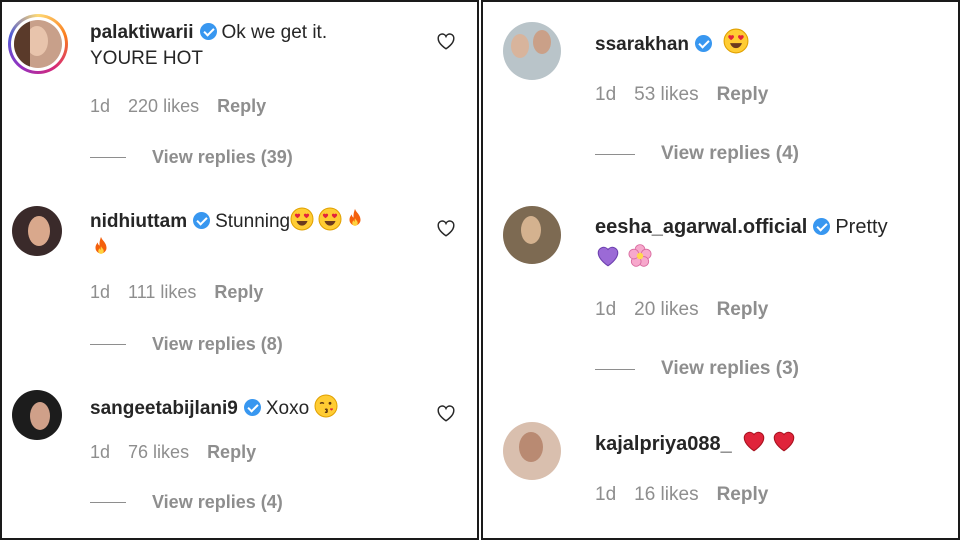 The image size is (960, 540). What do you see at coordinates (666, 309) in the screenshot?
I see `likes-count: 20 likes` at bounding box center [666, 309].